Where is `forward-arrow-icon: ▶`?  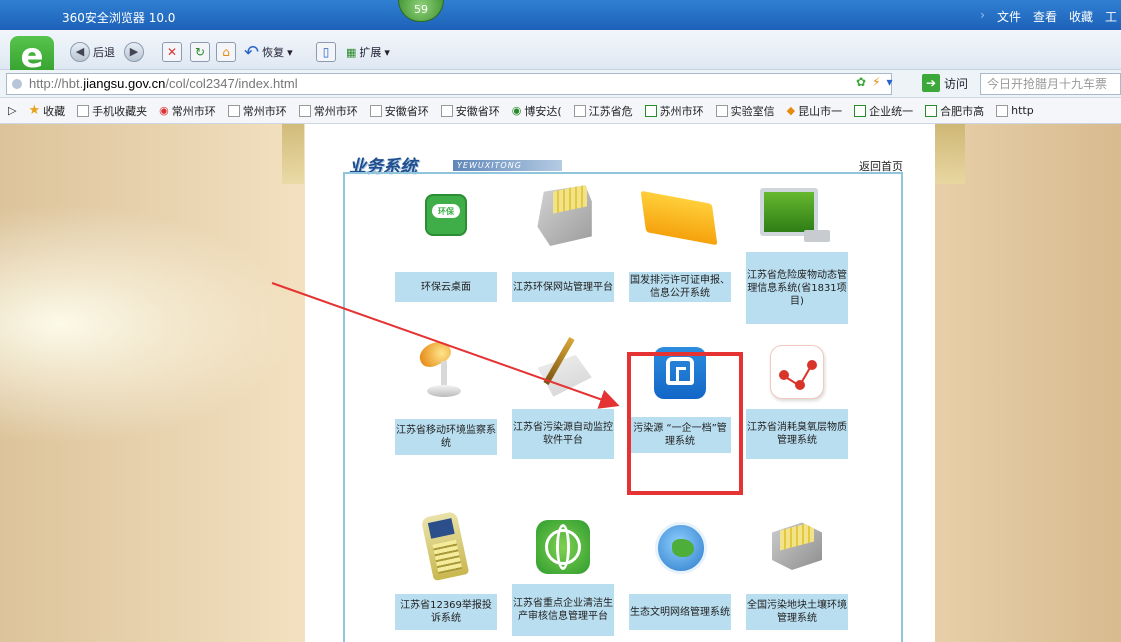
forward-arrow-icon: ▶ is located at coordinates (134, 52).